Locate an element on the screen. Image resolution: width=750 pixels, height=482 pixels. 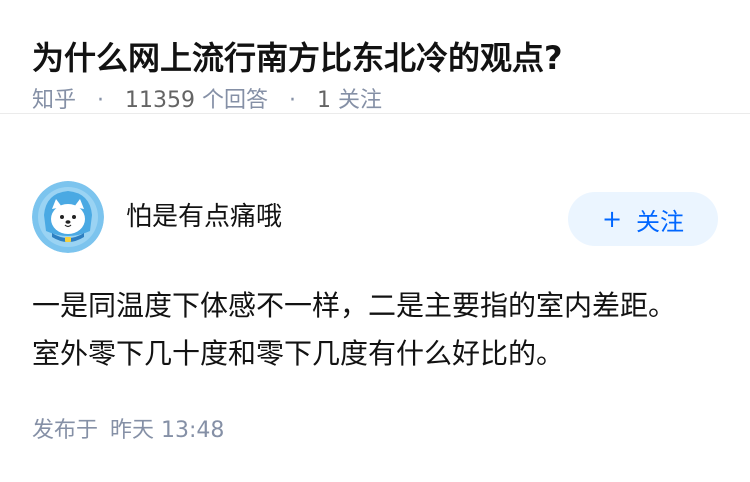
shiba-dog-avatar-icon is located at coordinates (68, 217).